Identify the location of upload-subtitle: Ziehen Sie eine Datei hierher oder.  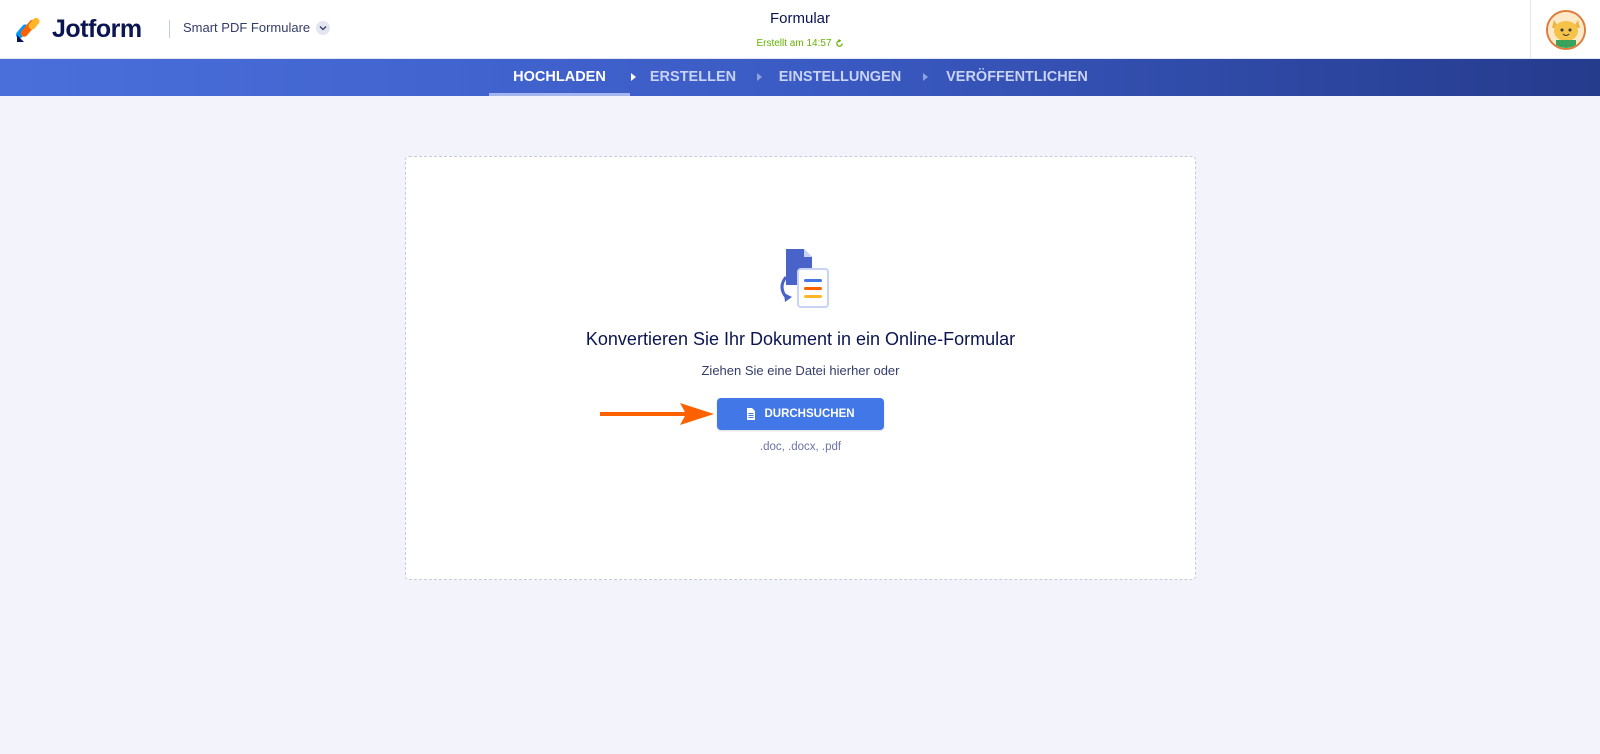
(800, 370).